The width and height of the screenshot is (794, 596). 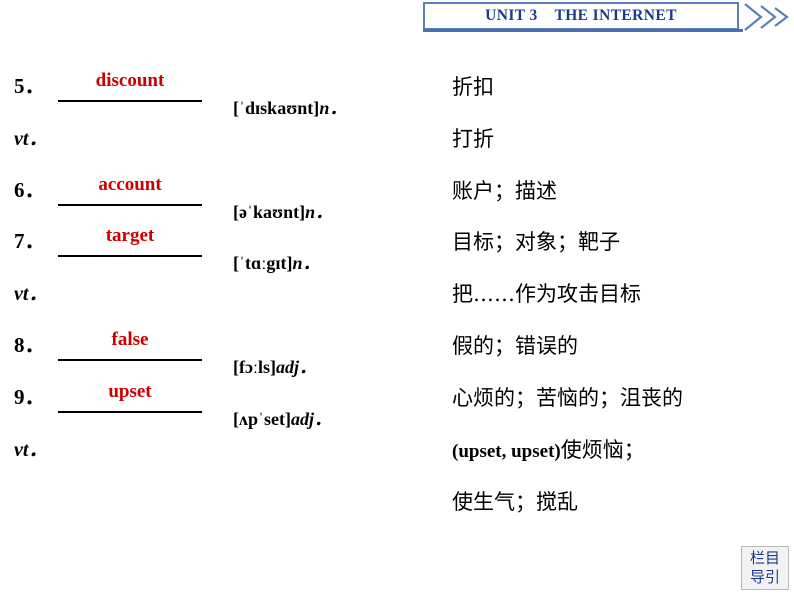 I want to click on phonetic-text: [ʌpˈset], so click(x=262, y=419).